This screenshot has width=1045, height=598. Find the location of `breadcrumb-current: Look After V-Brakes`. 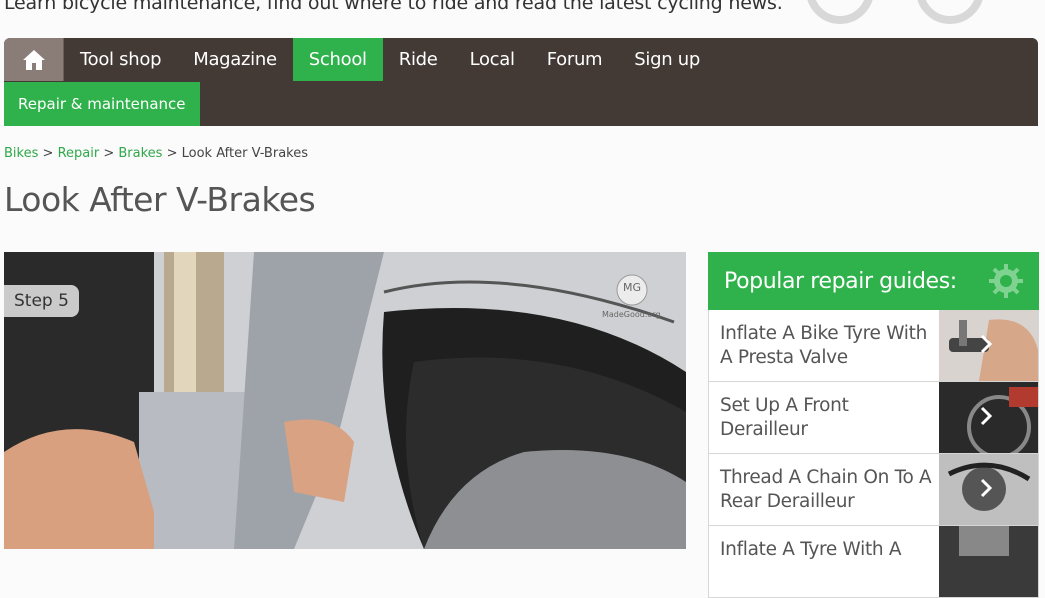

breadcrumb-current: Look After V-Brakes is located at coordinates (244, 153).